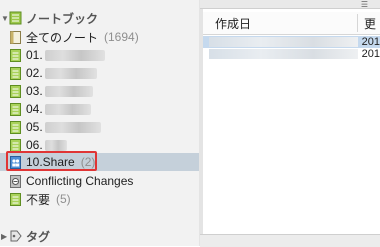 The width and height of the screenshot is (380, 247). I want to click on column-divider, so click(357, 23).